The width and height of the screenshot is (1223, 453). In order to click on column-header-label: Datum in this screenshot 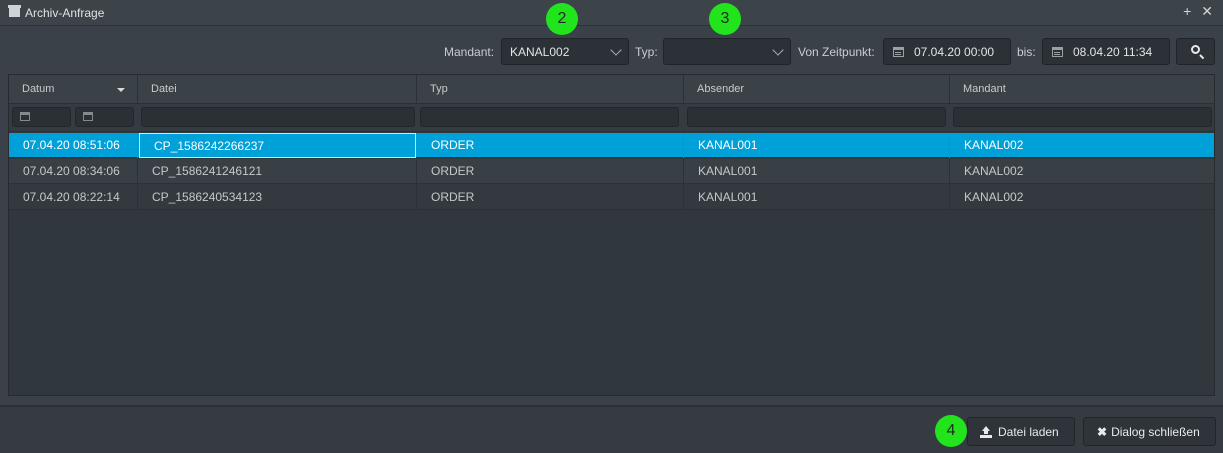, I will do `click(38, 89)`.